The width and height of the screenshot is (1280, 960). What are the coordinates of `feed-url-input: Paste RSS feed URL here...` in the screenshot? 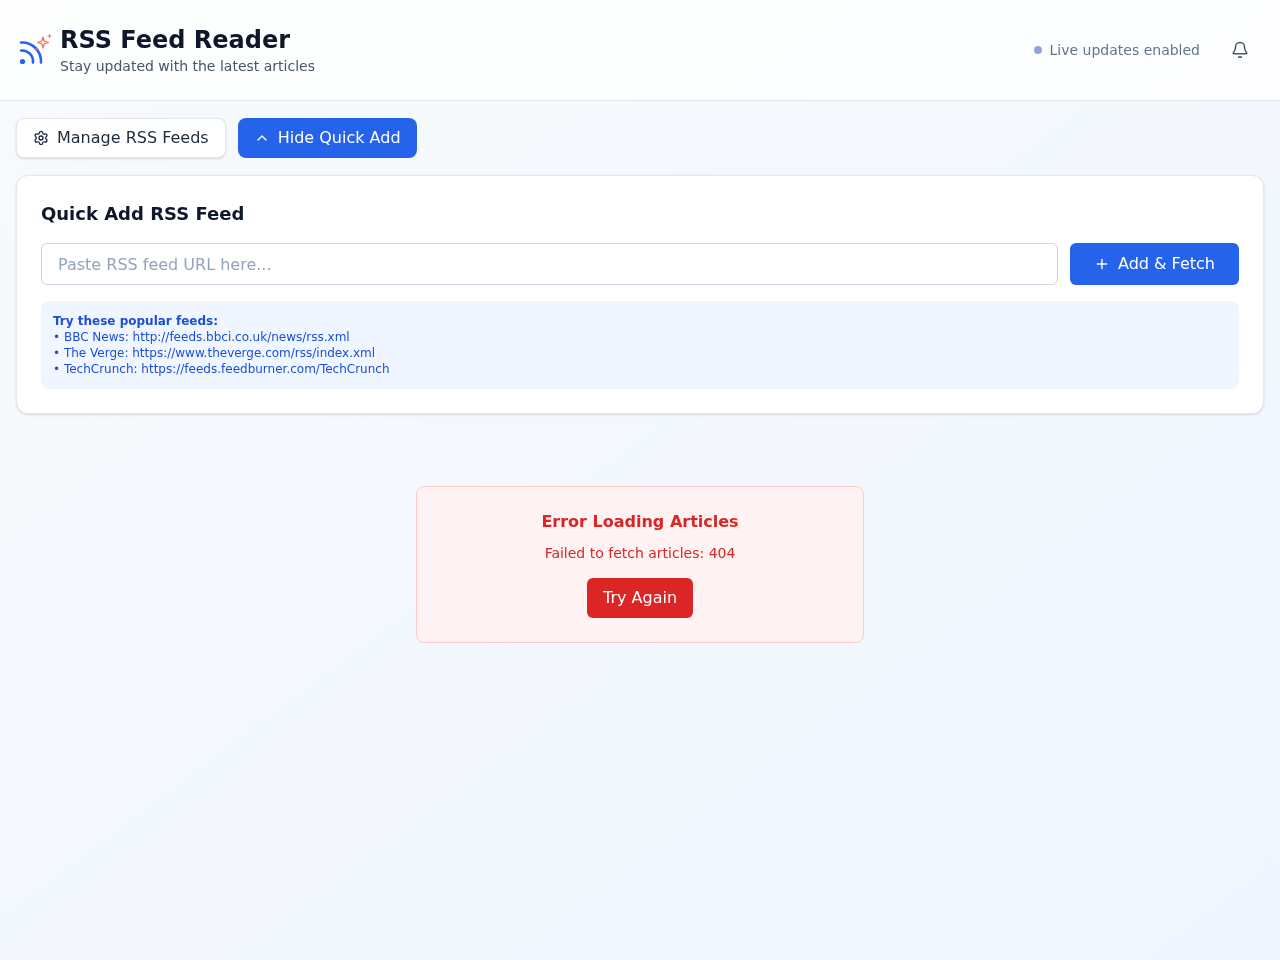 It's located at (549, 264).